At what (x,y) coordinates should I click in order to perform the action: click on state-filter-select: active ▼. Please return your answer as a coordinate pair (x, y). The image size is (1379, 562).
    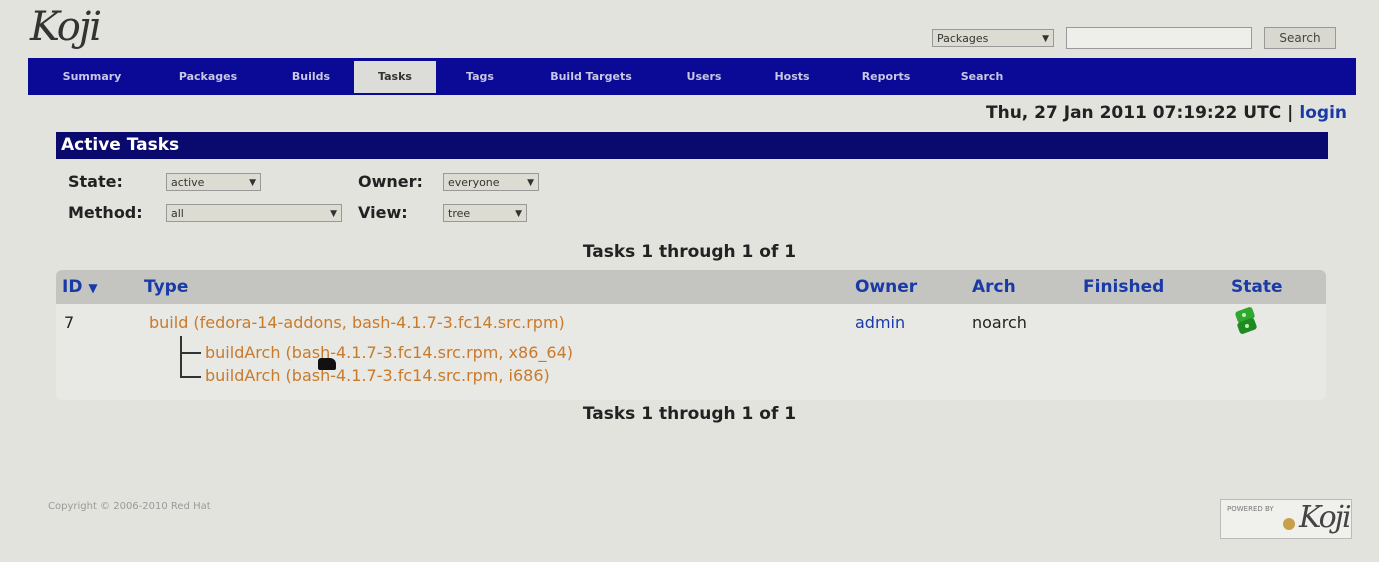
    Looking at the image, I should click on (213, 182).